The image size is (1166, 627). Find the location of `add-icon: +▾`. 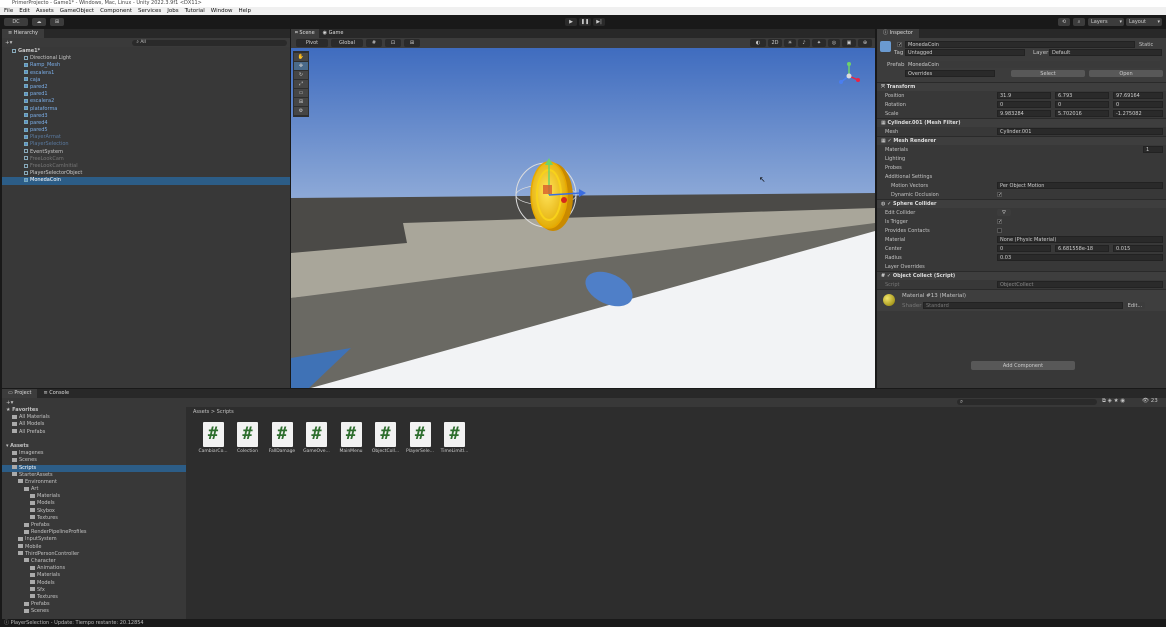

add-icon: +▾ is located at coordinates (8, 43).